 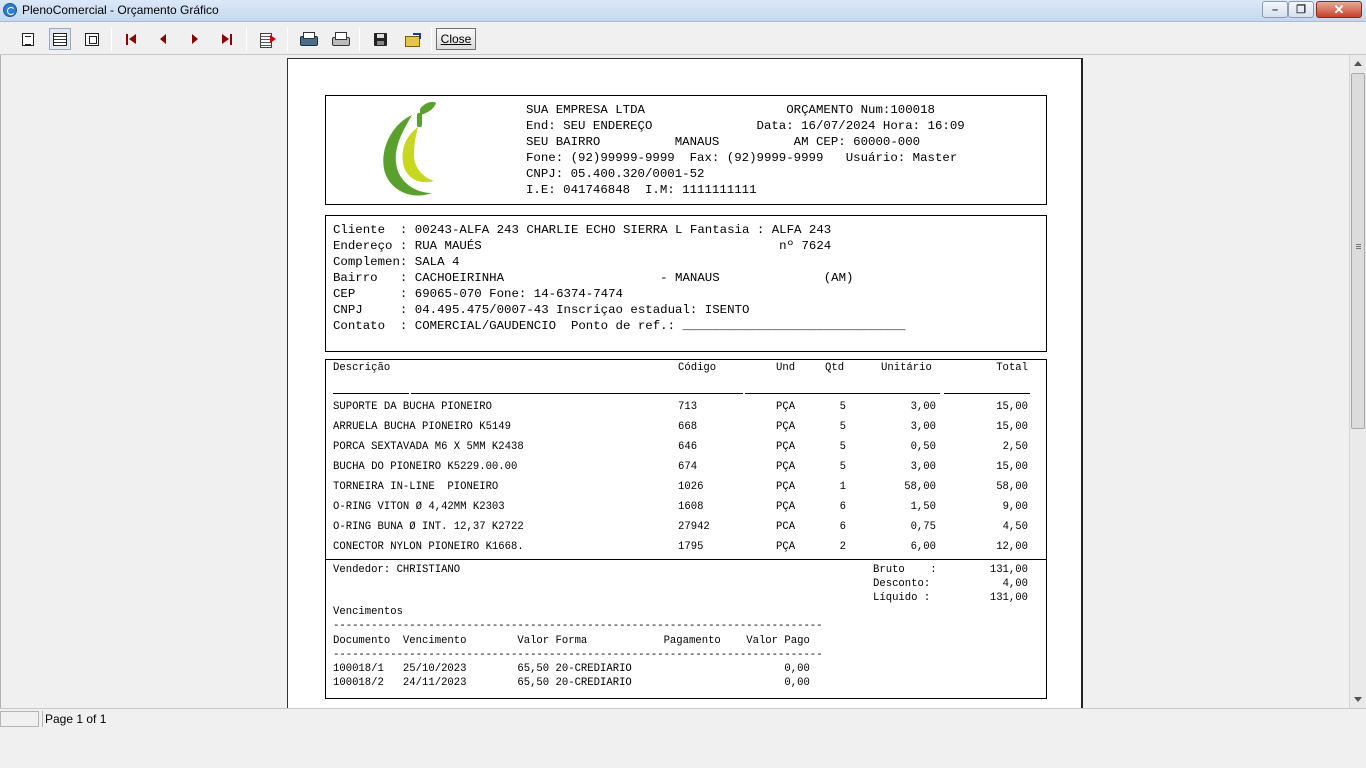 What do you see at coordinates (691, 507) in the screenshot?
I see `cell-code: 1608` at bounding box center [691, 507].